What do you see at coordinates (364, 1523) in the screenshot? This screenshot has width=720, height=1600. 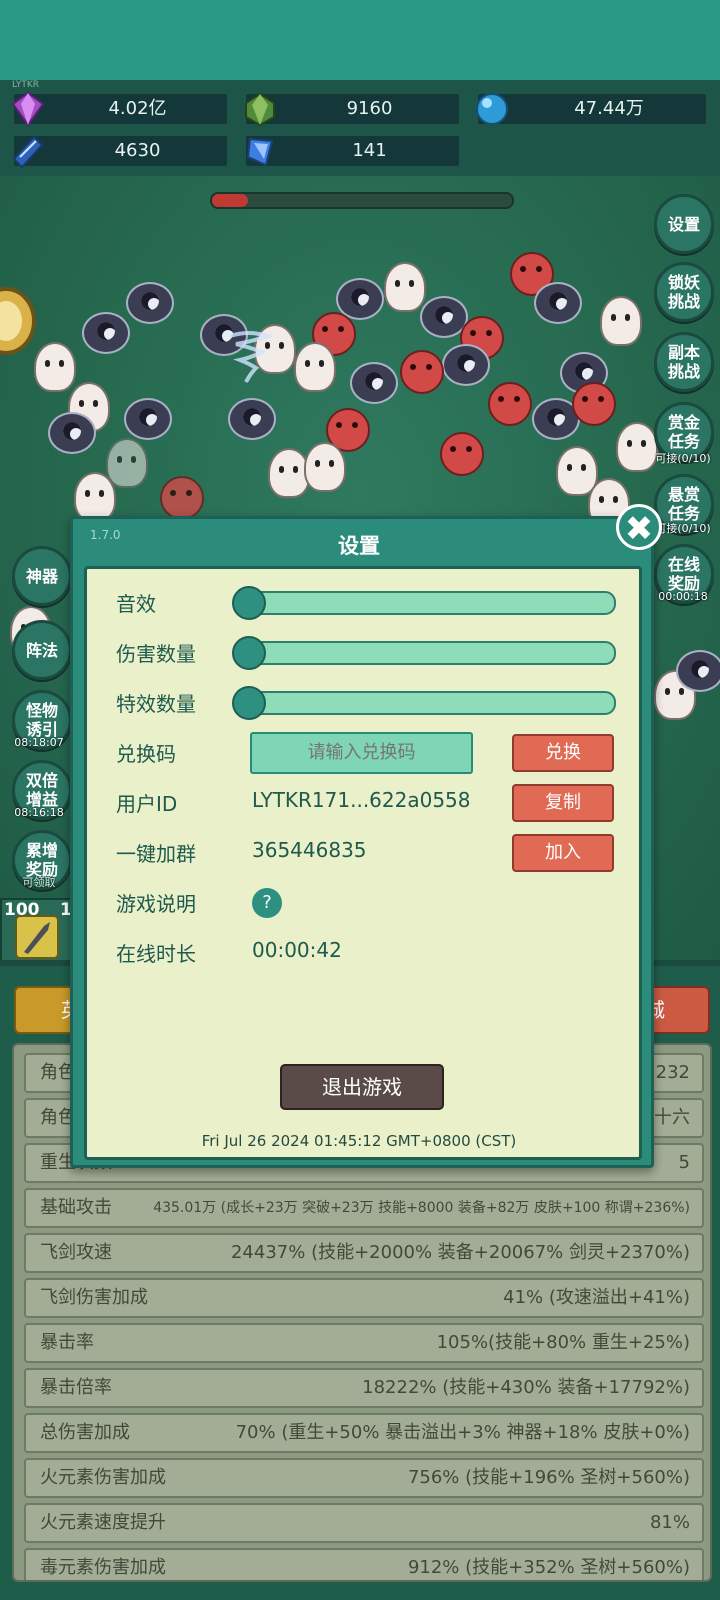 I see `stat-row: 火元素速度提升 81%` at bounding box center [364, 1523].